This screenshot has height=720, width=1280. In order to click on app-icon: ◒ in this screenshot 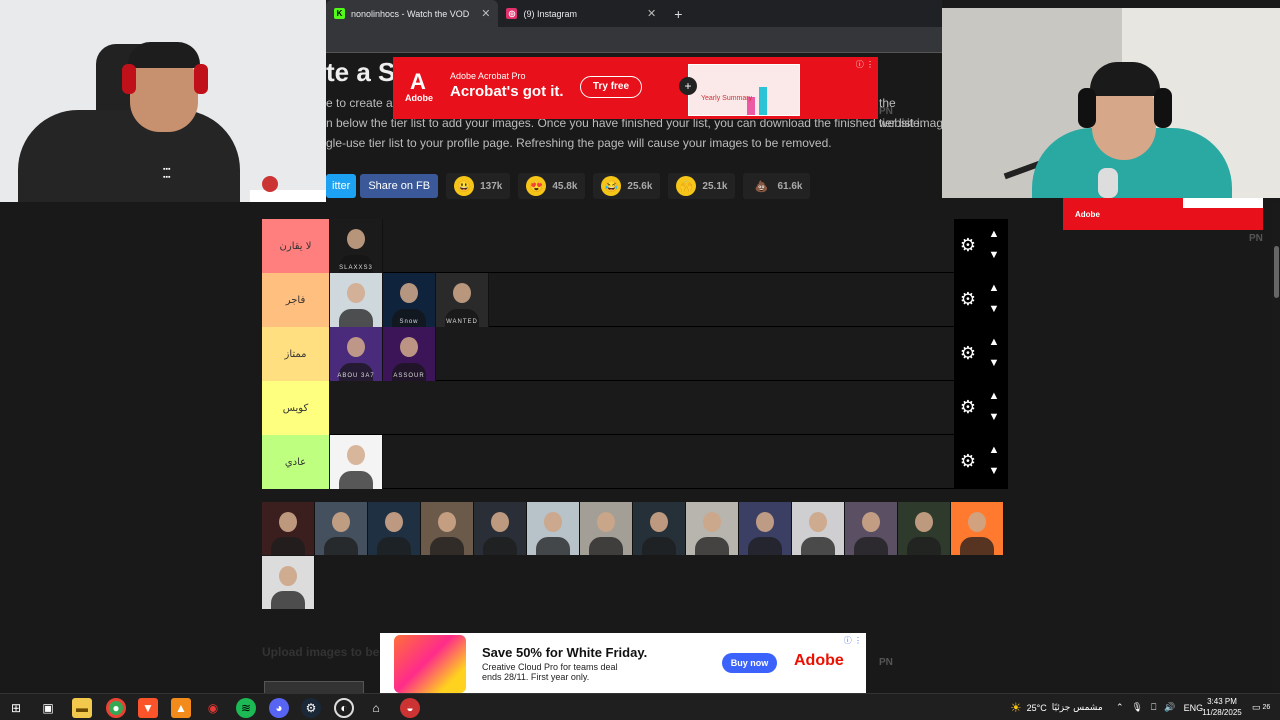, I will do `click(410, 708)`.